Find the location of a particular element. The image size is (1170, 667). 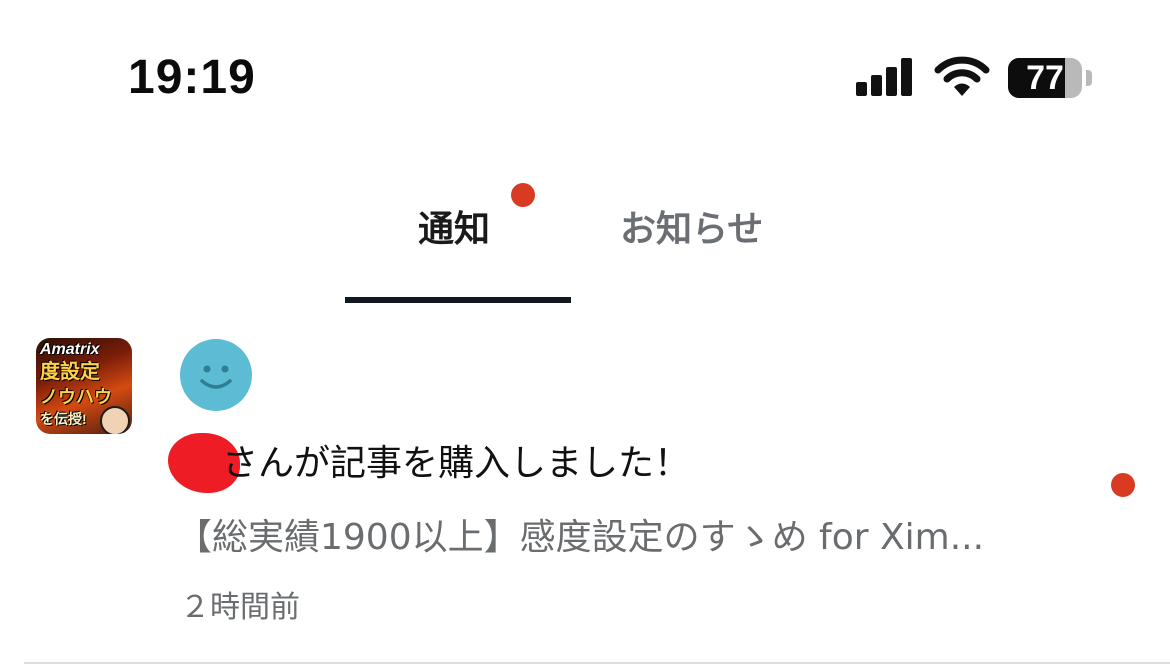

thumbnail-text-line2: 度設定 is located at coordinates (70, 372).